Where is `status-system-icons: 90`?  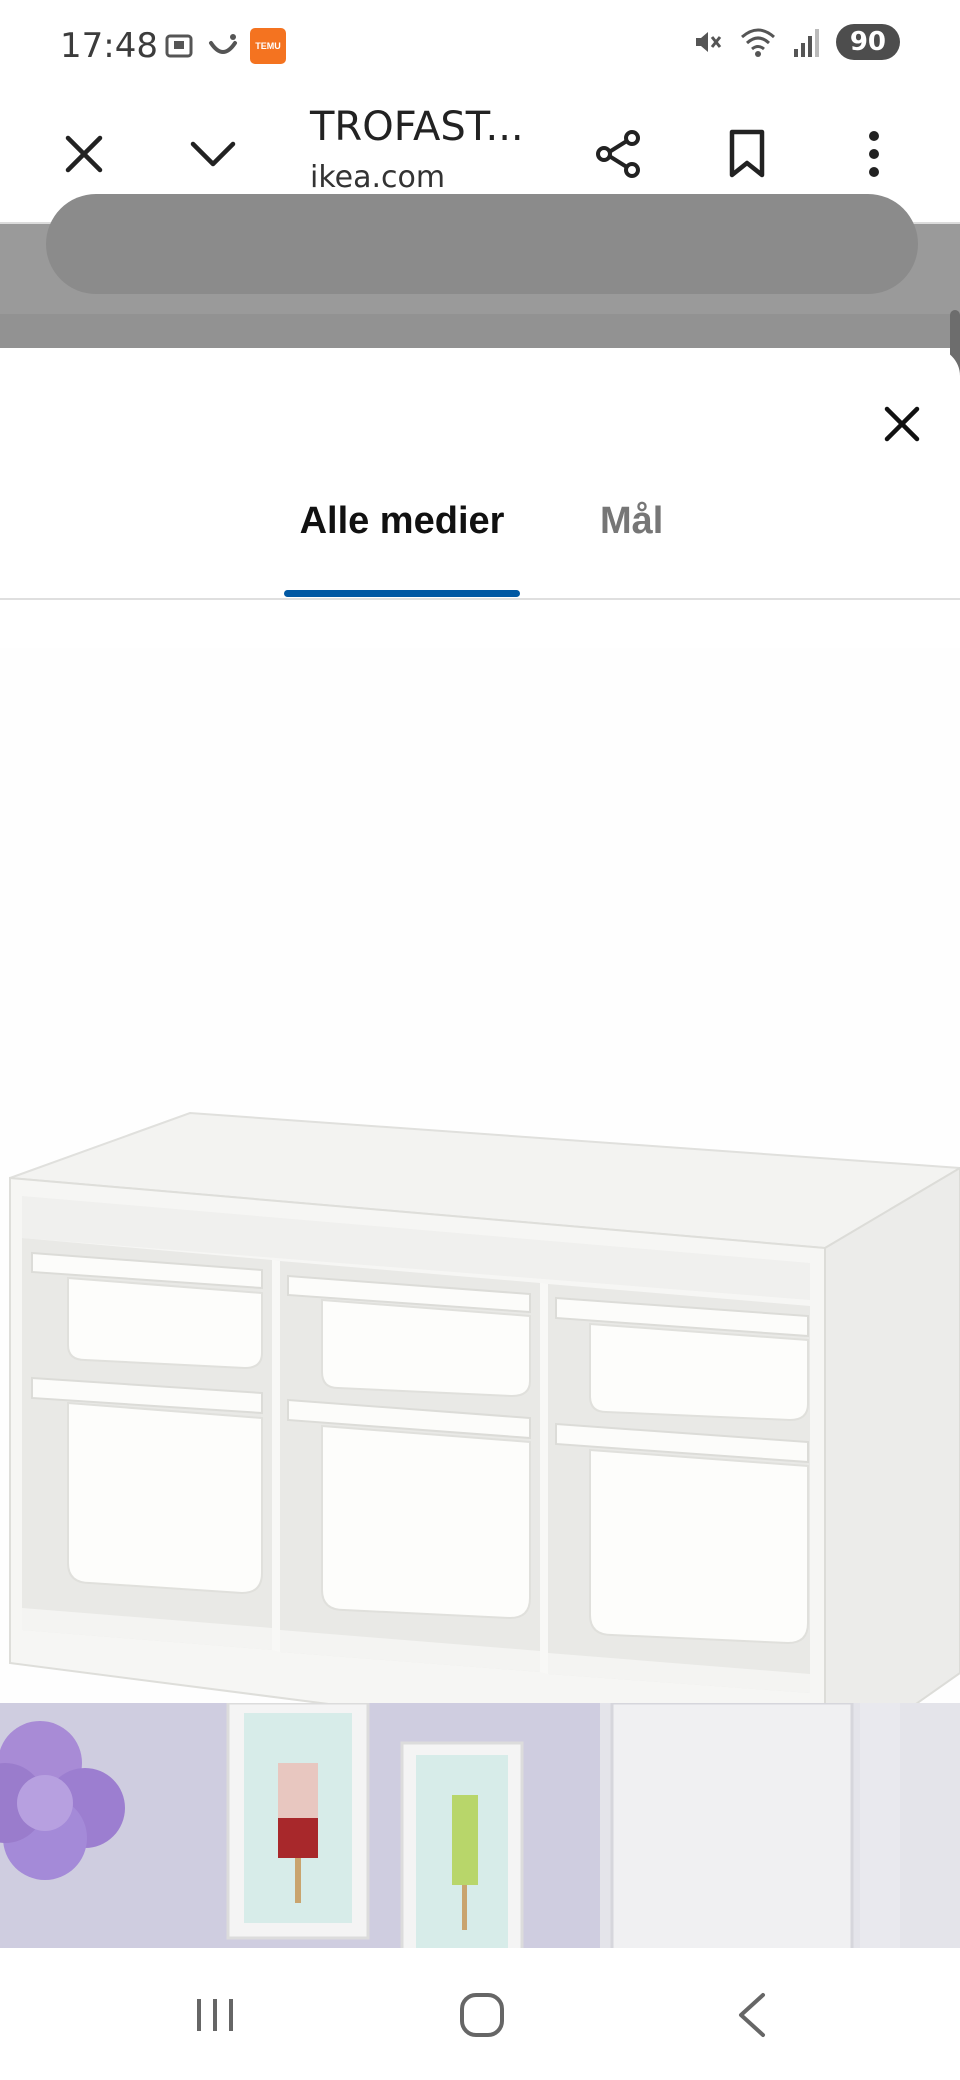
status-system-icons: 90 is located at coordinates (795, 42).